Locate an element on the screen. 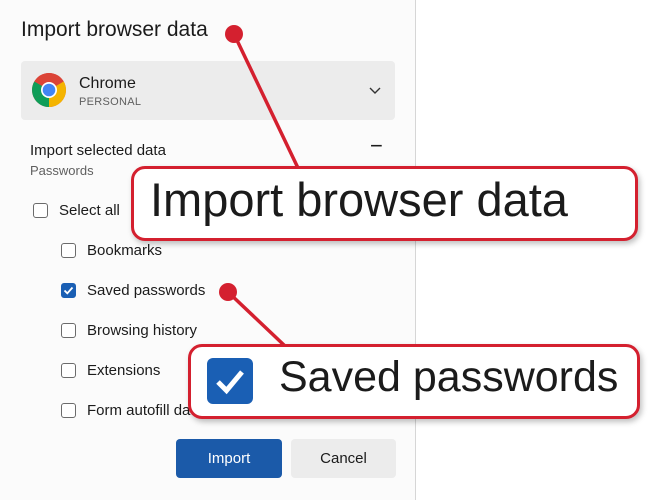 The height and width of the screenshot is (500, 650). callout-item-zoom: Saved passwords is located at coordinates (414, 381).